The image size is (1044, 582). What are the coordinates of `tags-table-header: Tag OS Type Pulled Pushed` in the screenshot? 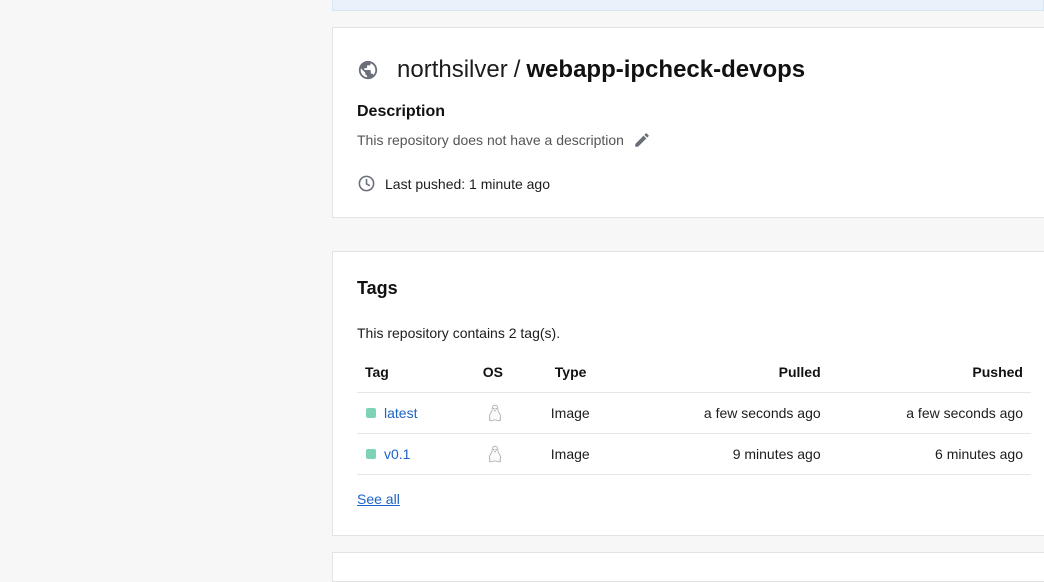 It's located at (694, 372).